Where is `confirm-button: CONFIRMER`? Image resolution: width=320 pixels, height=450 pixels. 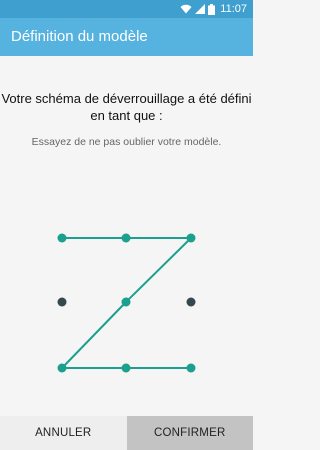
confirm-button: CONFIRMER is located at coordinates (189, 433).